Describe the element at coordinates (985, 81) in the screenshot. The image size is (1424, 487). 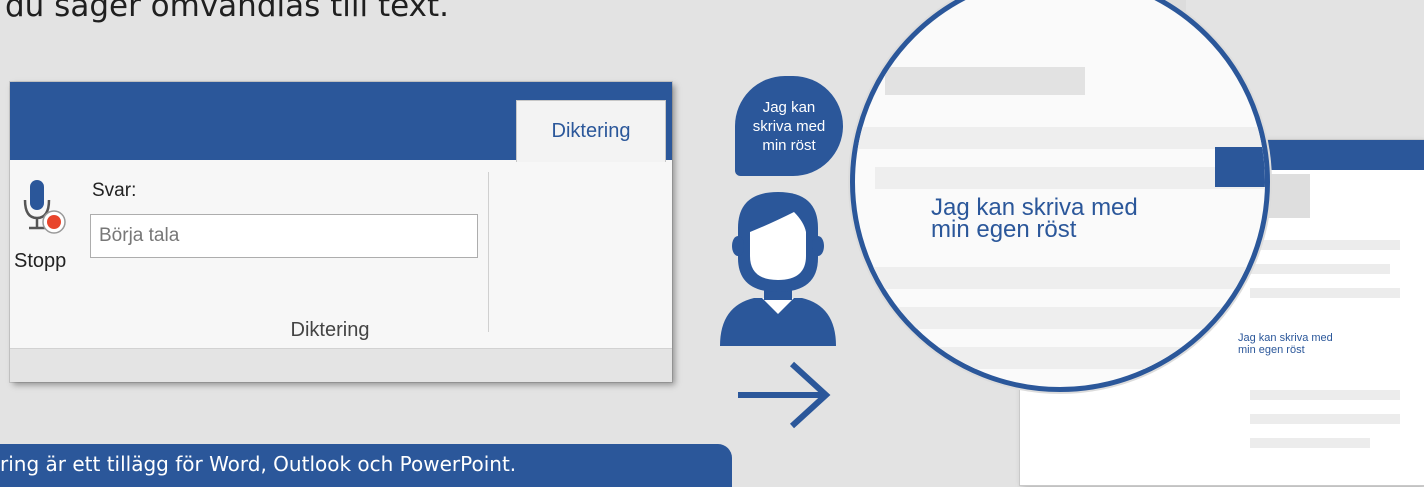
I see `lens-content-block` at that location.